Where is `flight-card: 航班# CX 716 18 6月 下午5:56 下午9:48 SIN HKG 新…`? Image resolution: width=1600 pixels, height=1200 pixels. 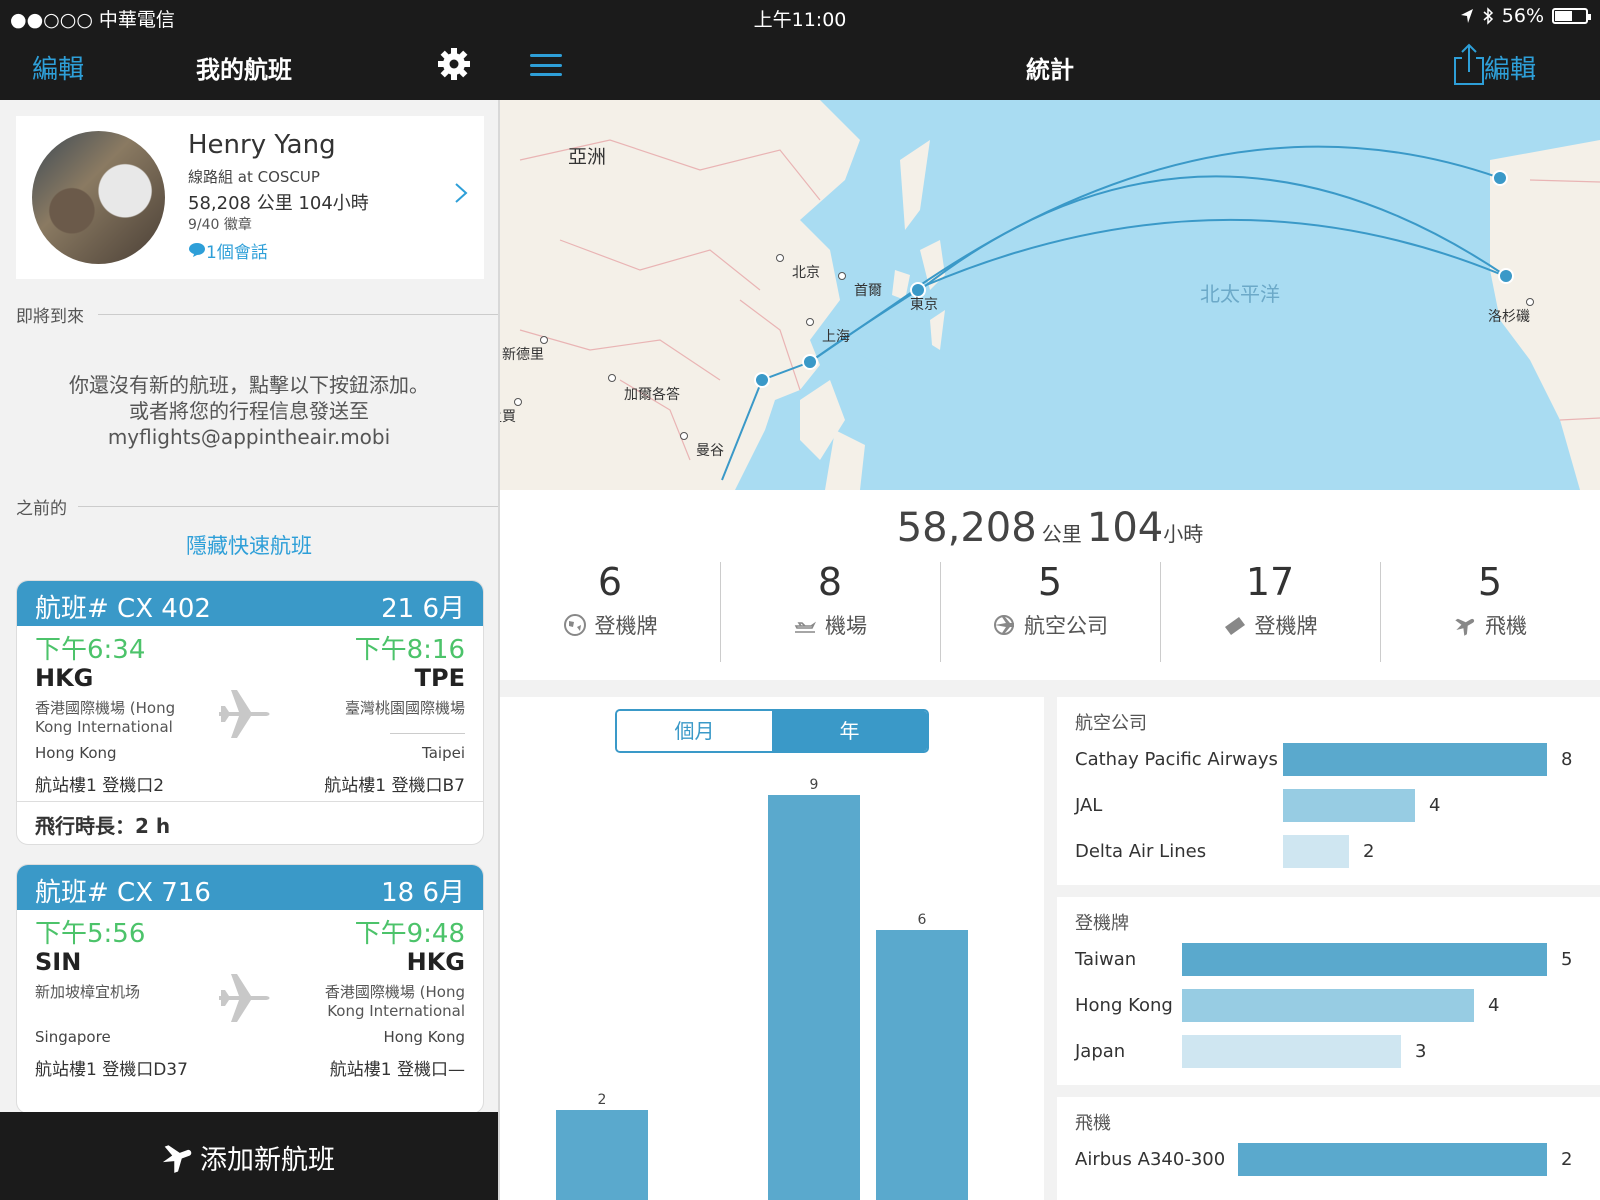
flight-card: 航班# CX 716 18 6月 下午5:56 下午9:48 SIN HKG 新… is located at coordinates (250, 989).